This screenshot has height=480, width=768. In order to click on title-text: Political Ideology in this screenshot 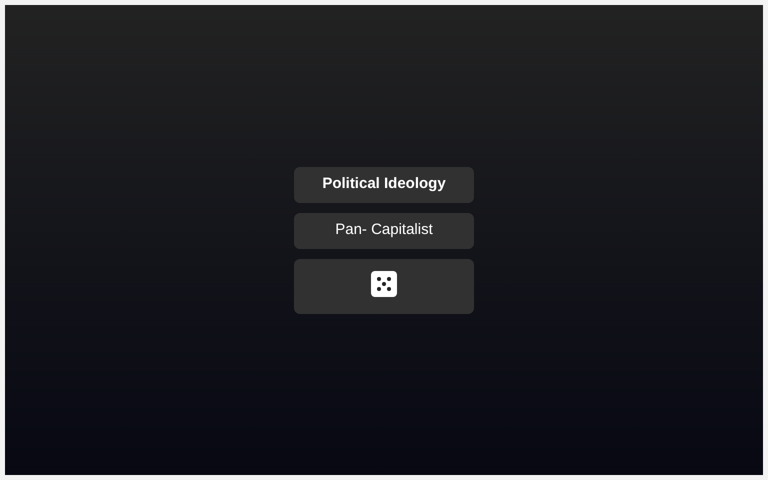, I will do `click(384, 184)`.